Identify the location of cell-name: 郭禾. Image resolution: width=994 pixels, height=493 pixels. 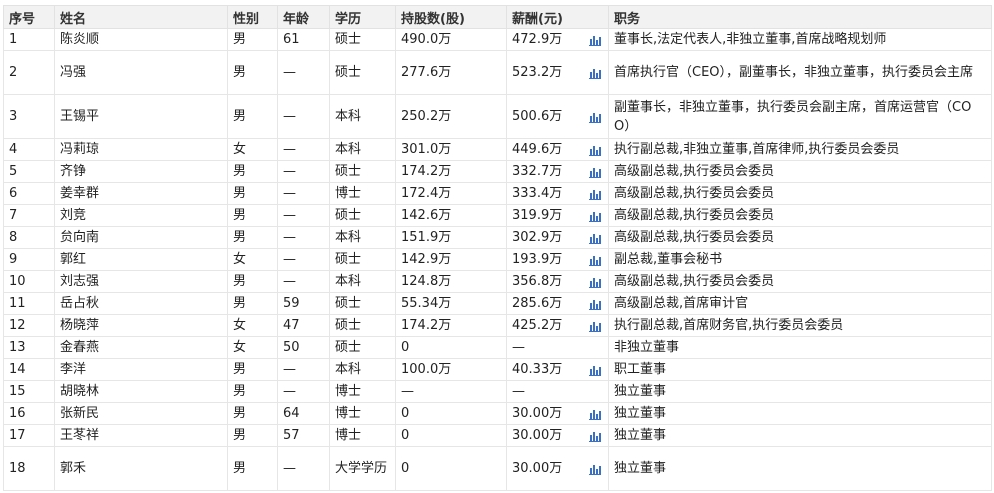
(141, 468).